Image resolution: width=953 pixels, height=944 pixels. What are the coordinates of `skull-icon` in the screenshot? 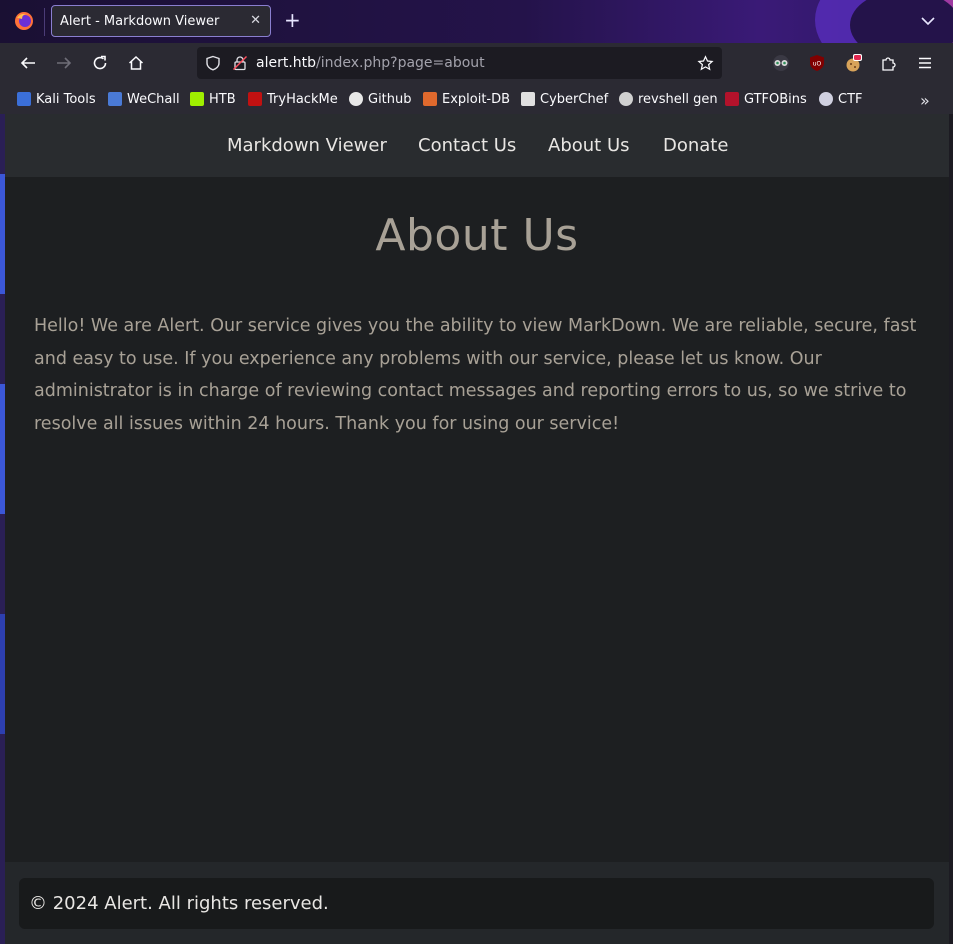 It's located at (626, 99).